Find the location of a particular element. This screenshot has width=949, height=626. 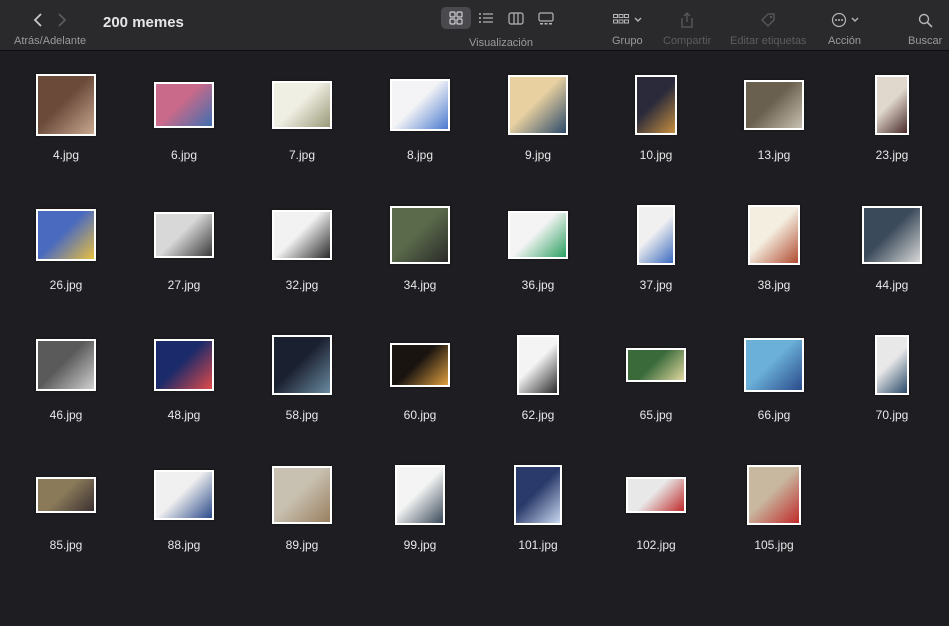

file-item: 88.jpg is located at coordinates (184, 522).